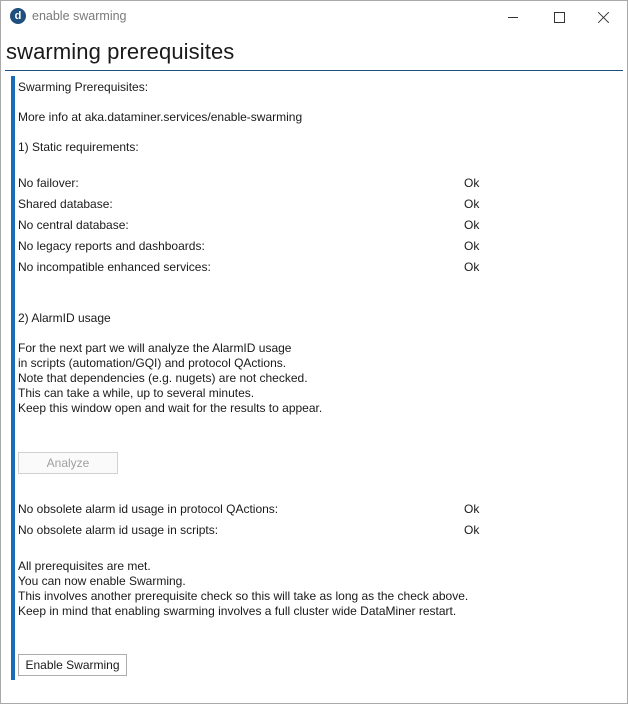 The image size is (628, 704). I want to click on title-bar: d enable swarming, so click(314, 17).